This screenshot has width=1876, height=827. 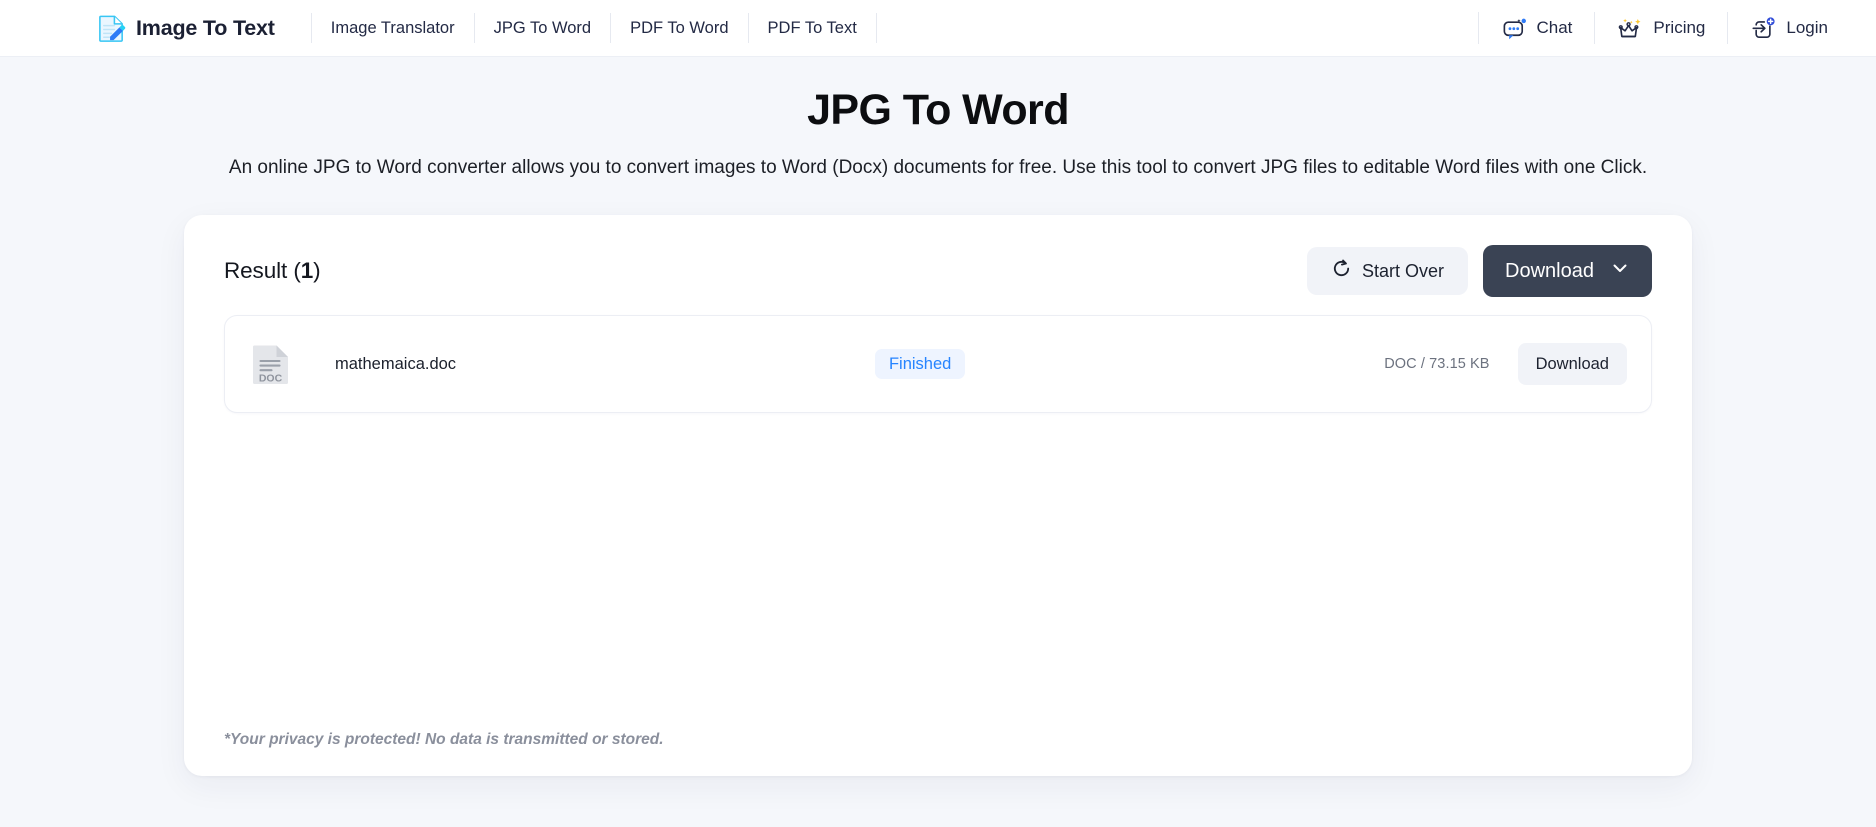 What do you see at coordinates (1479, 271) in the screenshot?
I see `result-header-actions: Start Over Download` at bounding box center [1479, 271].